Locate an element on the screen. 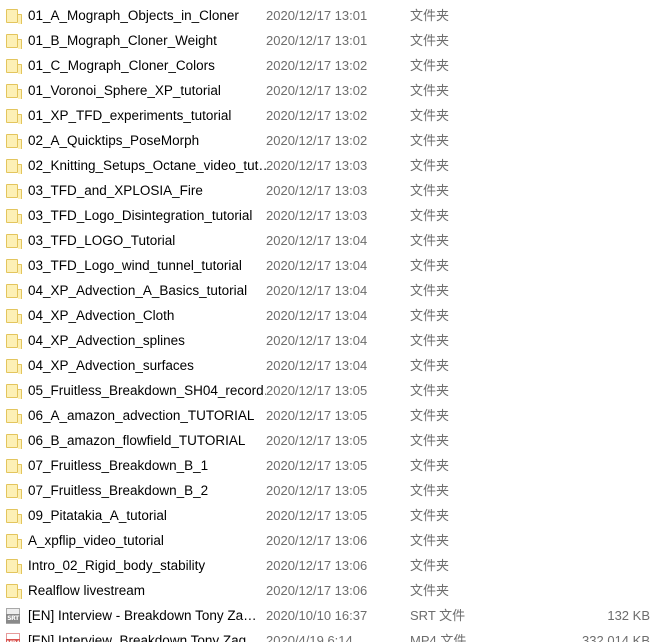 The height and width of the screenshot is (642, 666). file-name-label: 06_B_amazon_flowfield_TUTORIAL is located at coordinates (137, 440).